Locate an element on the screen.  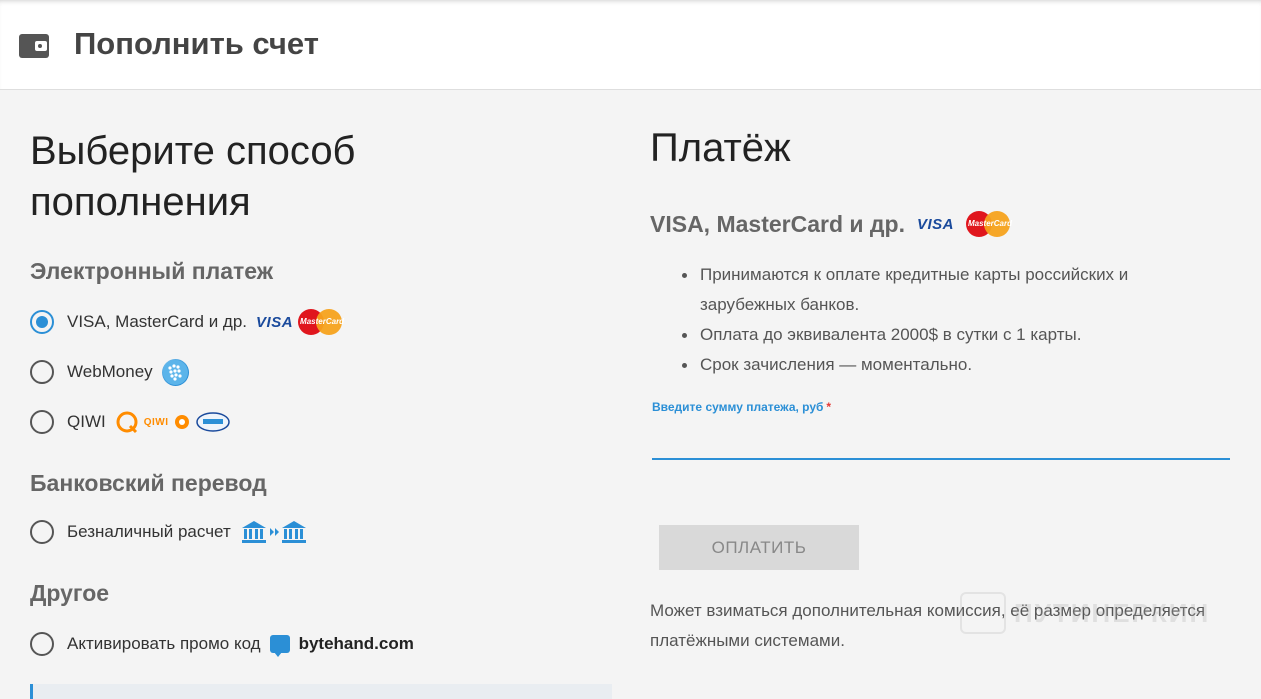
option-visa: VISA, MasterCard и др. VISA MasterCard is located at coordinates (187, 322).